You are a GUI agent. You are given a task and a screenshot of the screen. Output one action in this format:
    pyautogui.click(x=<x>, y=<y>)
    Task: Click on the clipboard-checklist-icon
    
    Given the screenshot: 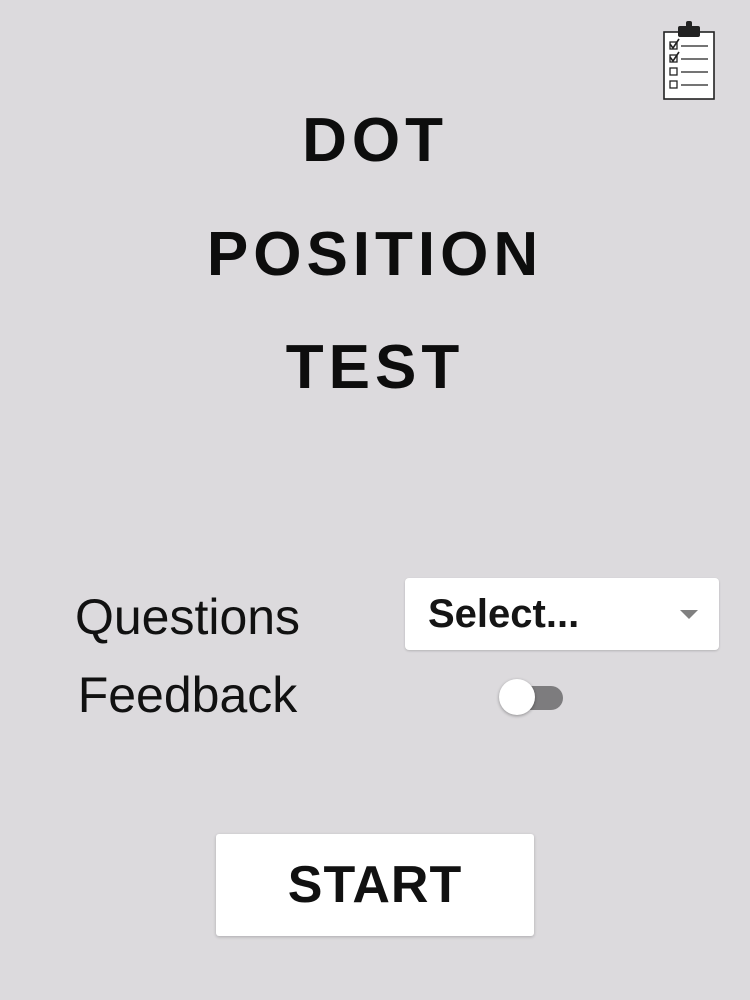 What is the action you would take?
    pyautogui.click(x=689, y=60)
    